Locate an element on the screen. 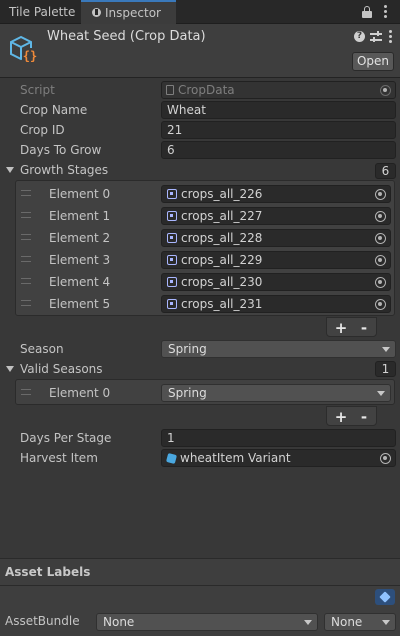  script-field: CropData is located at coordinates (278, 90).